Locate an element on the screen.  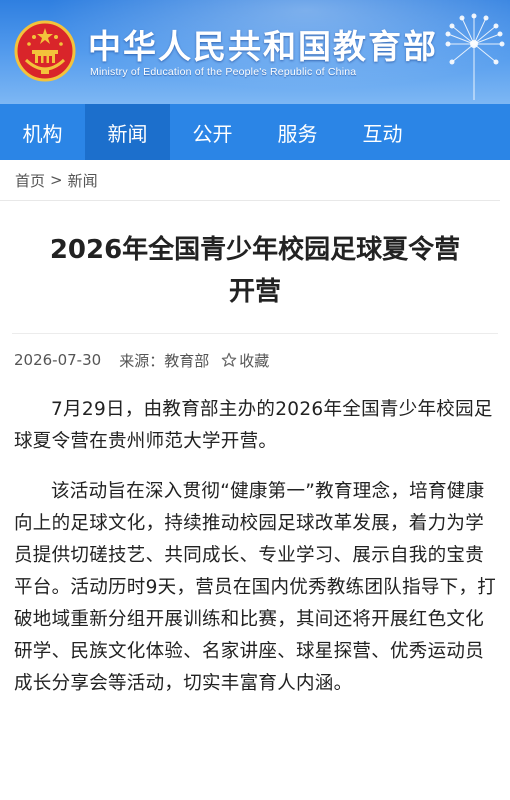
nav-item-news: 新闻 is located at coordinates (127, 132).